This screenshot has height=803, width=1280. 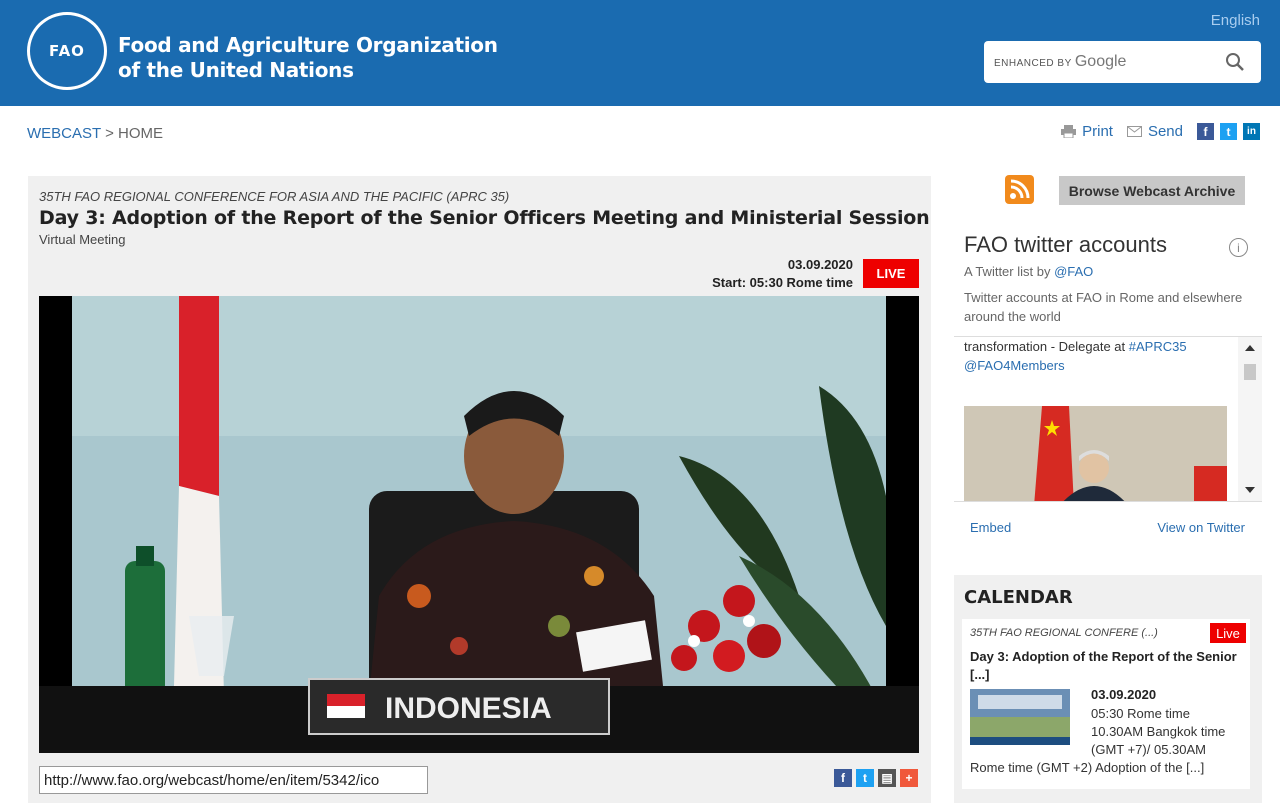 I want to click on twitter-list-by: A Twitter list by @FAO, so click(x=1028, y=271).